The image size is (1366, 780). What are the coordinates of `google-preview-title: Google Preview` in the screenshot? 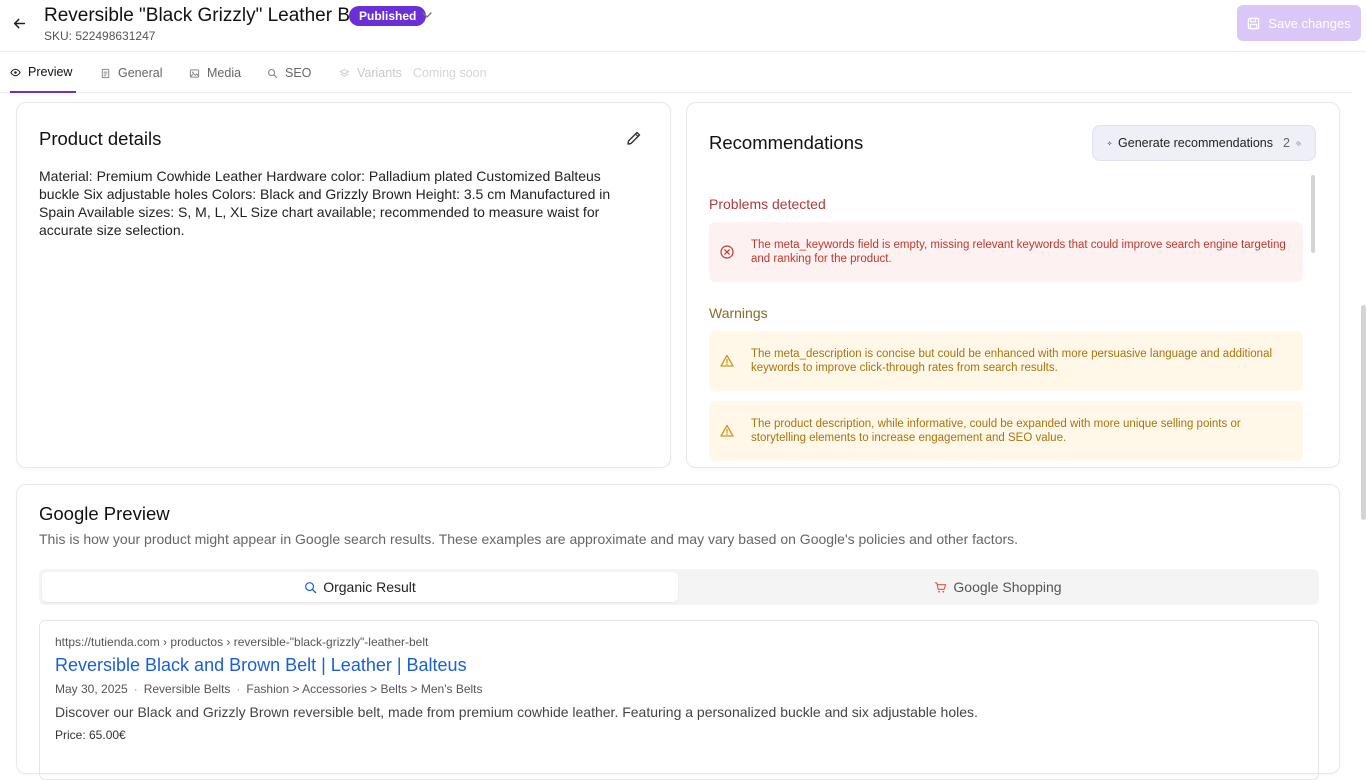 It's located at (104, 513).